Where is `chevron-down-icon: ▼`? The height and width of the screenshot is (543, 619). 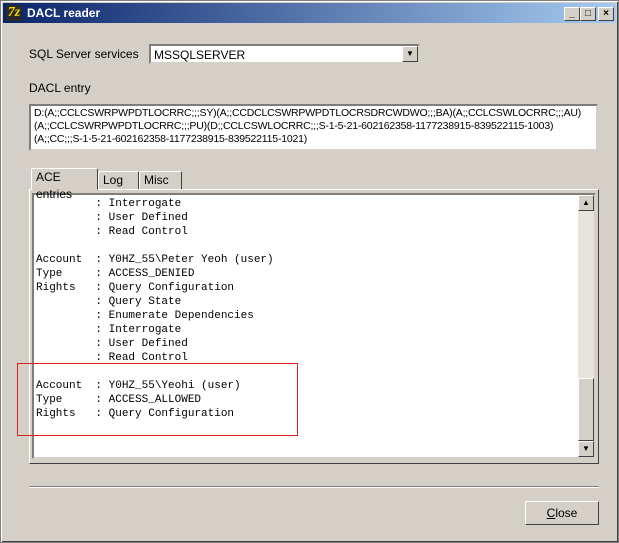
chevron-down-icon: ▼ is located at coordinates (410, 54).